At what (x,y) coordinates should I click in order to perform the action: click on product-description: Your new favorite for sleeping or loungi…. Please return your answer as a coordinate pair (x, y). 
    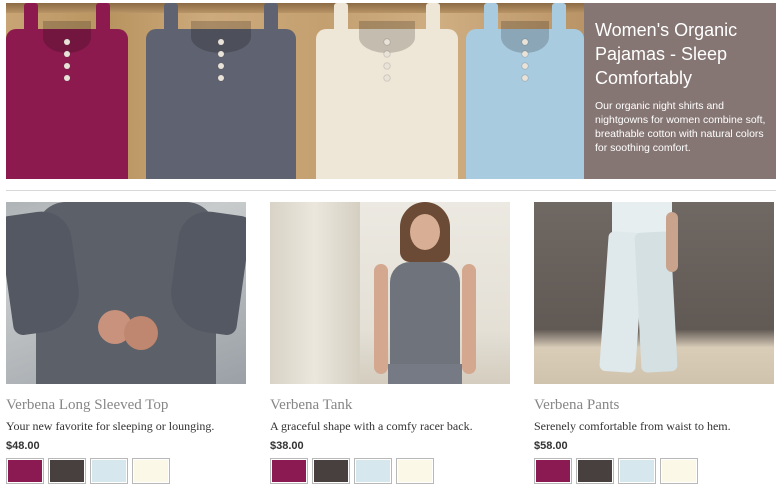
    Looking at the image, I should click on (110, 426).